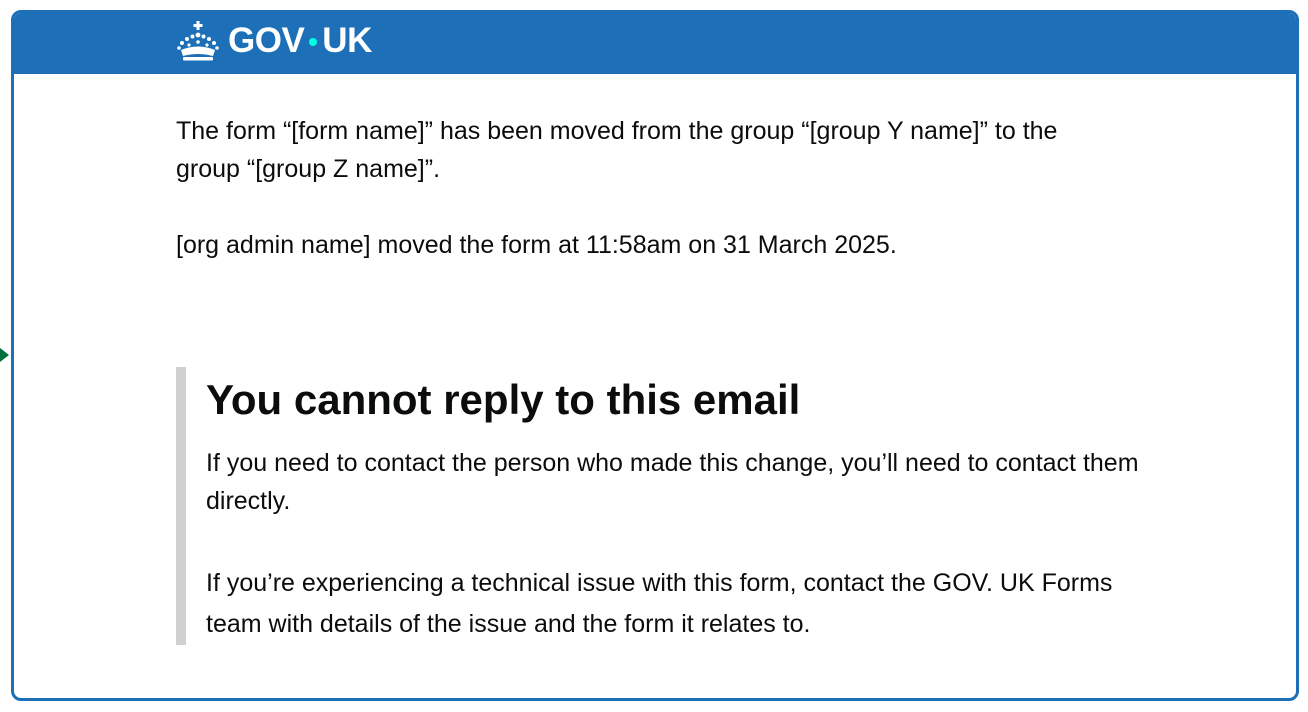 The height and width of the screenshot is (712, 1308). I want to click on logo-text-gov: GOV, so click(266, 40).